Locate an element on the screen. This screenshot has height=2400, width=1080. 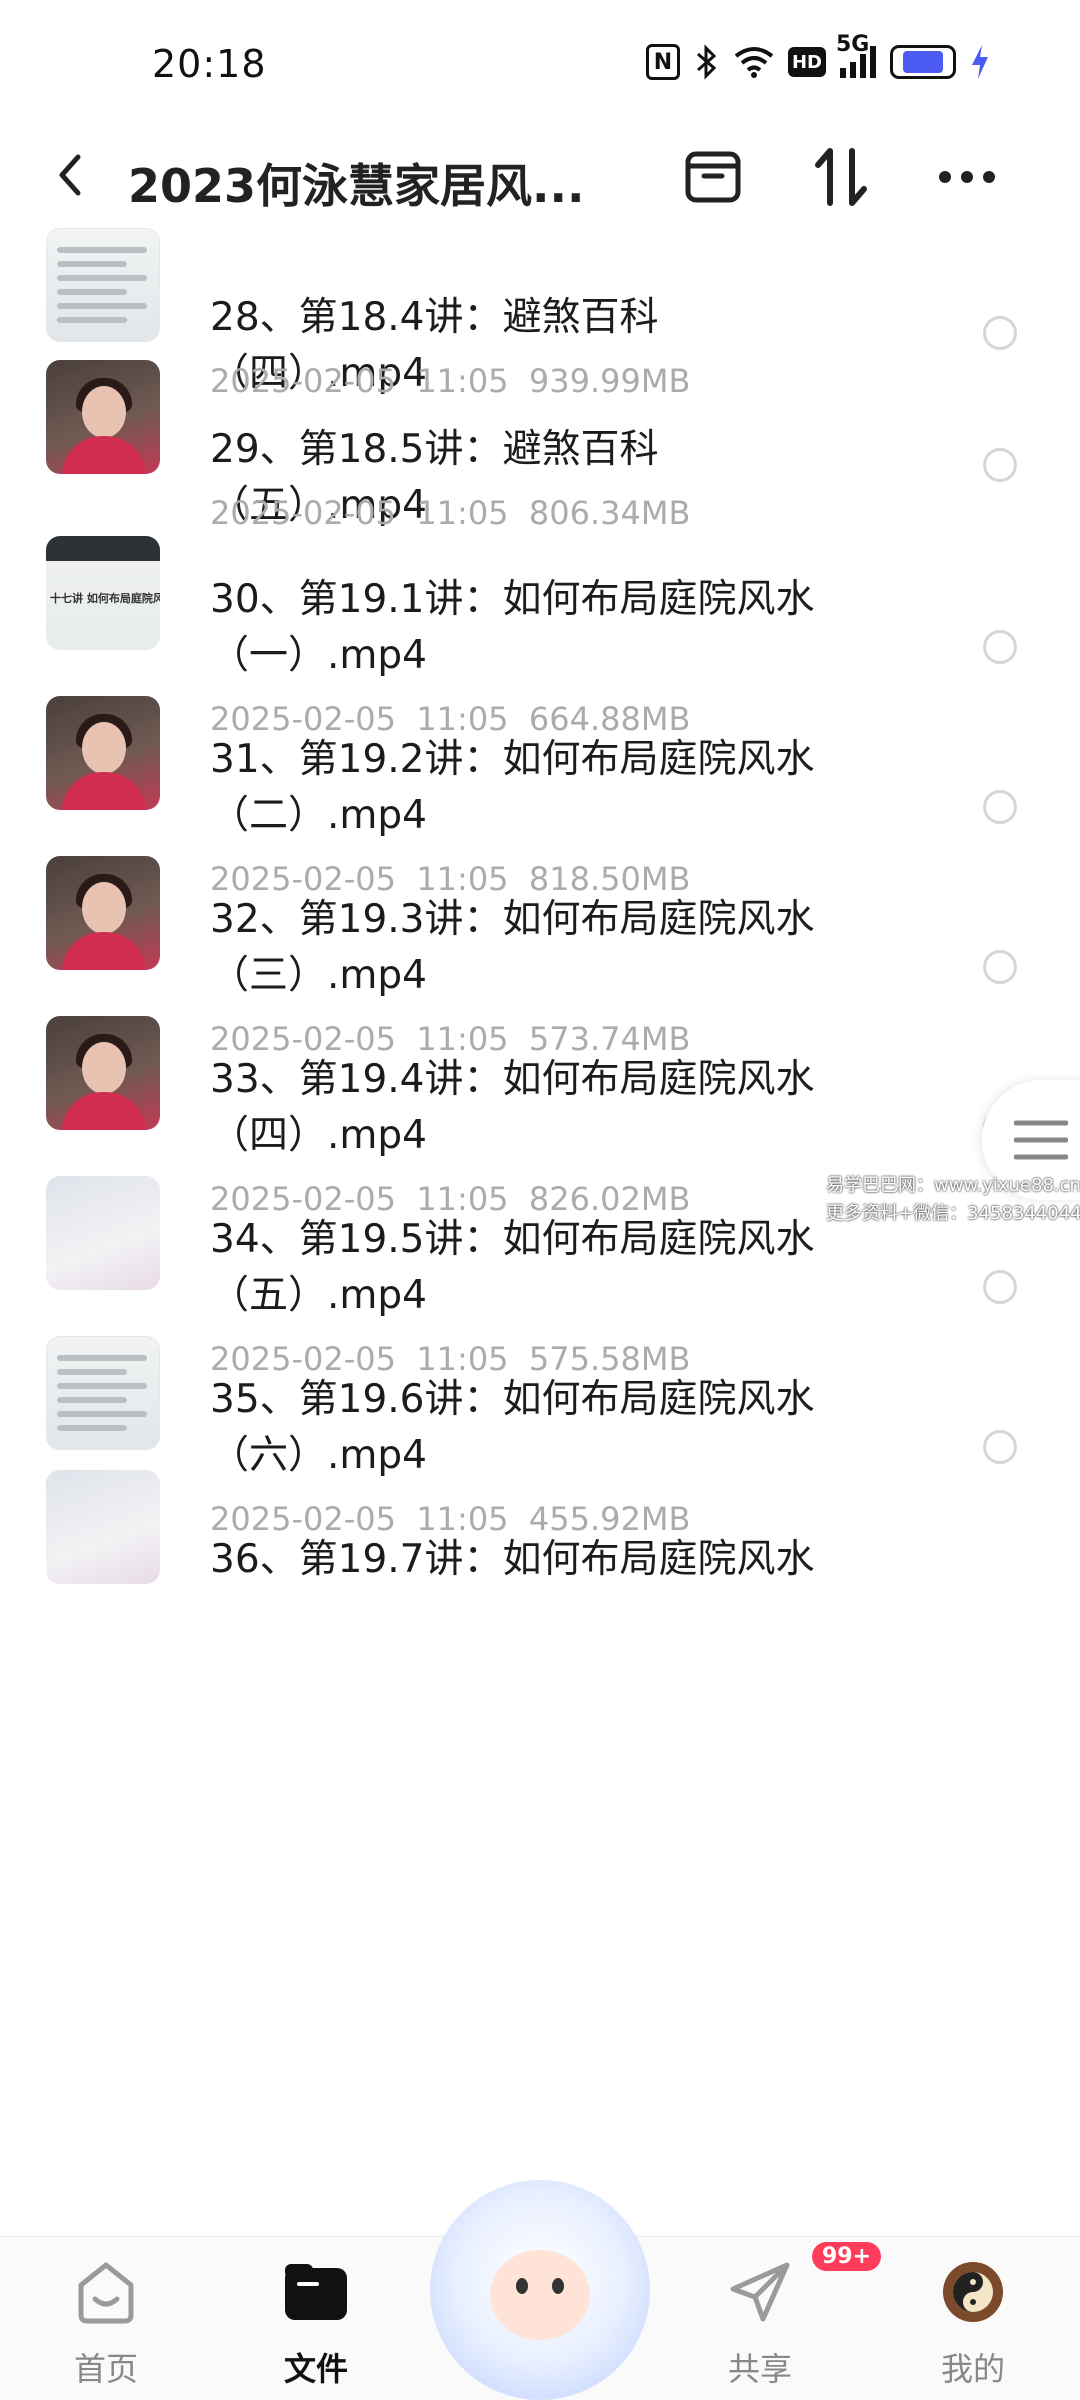
file-name: 36、第19.7讲：如何布局庭院风水 is located at coordinates (512, 1559).